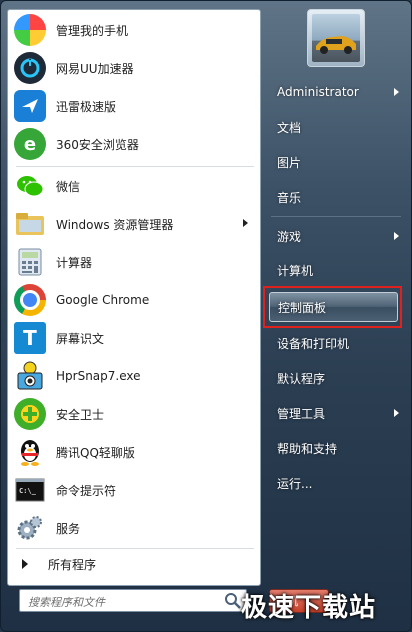 The image size is (412, 632). I want to click on program-item-phone-manager: 管理我的手机, so click(134, 30).